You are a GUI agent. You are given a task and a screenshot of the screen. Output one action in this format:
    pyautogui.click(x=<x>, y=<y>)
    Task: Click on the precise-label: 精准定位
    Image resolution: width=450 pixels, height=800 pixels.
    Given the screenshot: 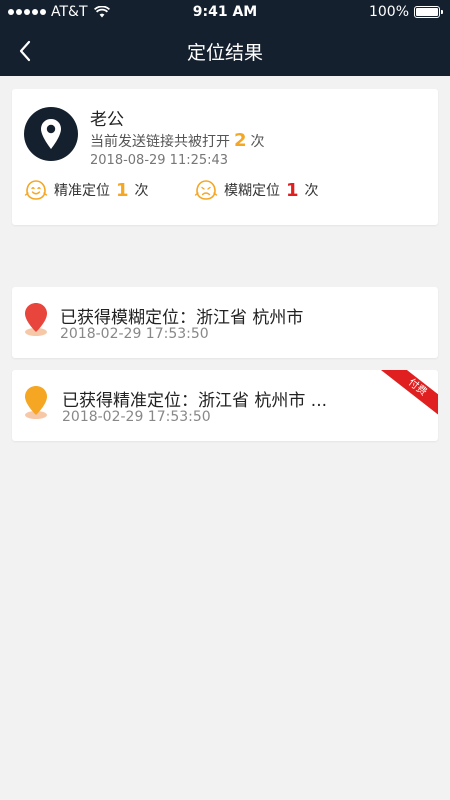 What is the action you would take?
    pyautogui.click(x=82, y=191)
    